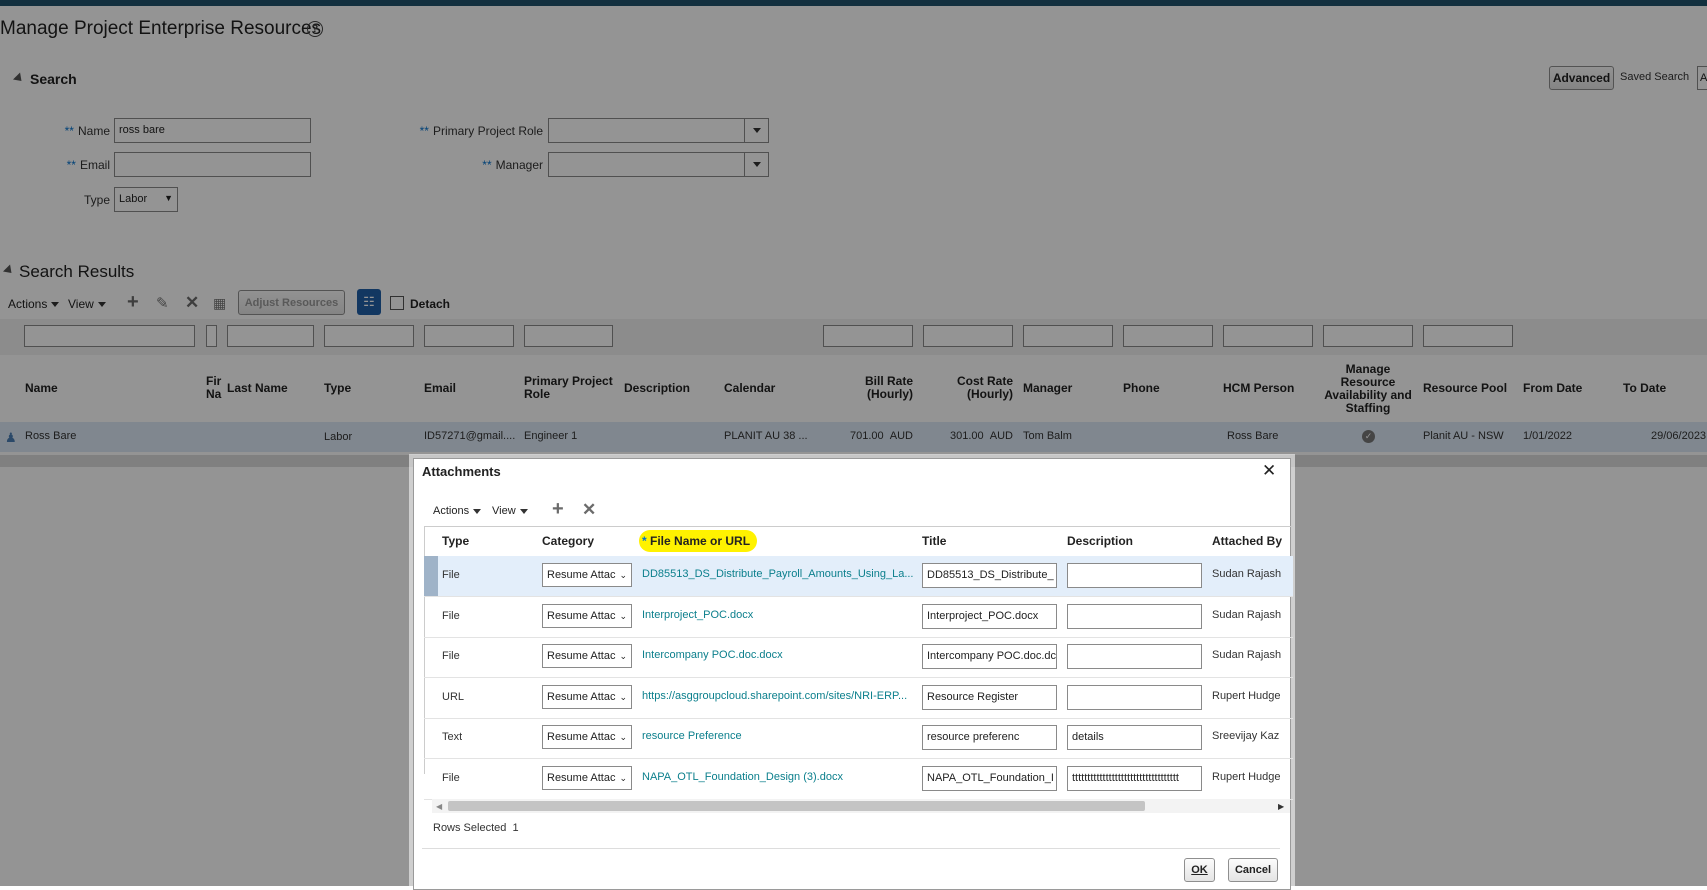 This screenshot has width=1707, height=890. Describe the element at coordinates (989, 656) in the screenshot. I see `title-input: Intercompany POC.doc.dc` at that location.